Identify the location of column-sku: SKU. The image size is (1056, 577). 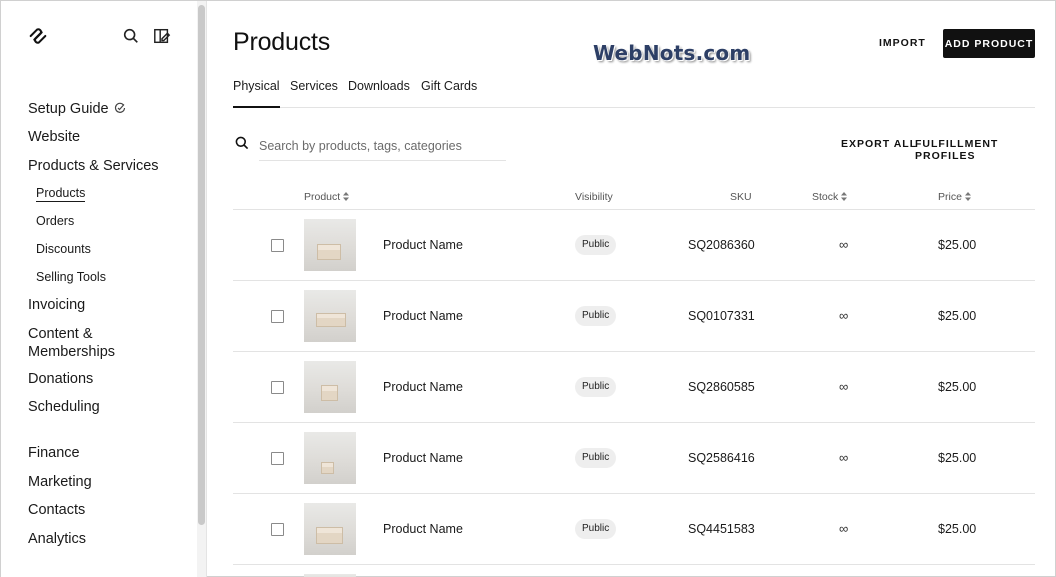
(741, 197).